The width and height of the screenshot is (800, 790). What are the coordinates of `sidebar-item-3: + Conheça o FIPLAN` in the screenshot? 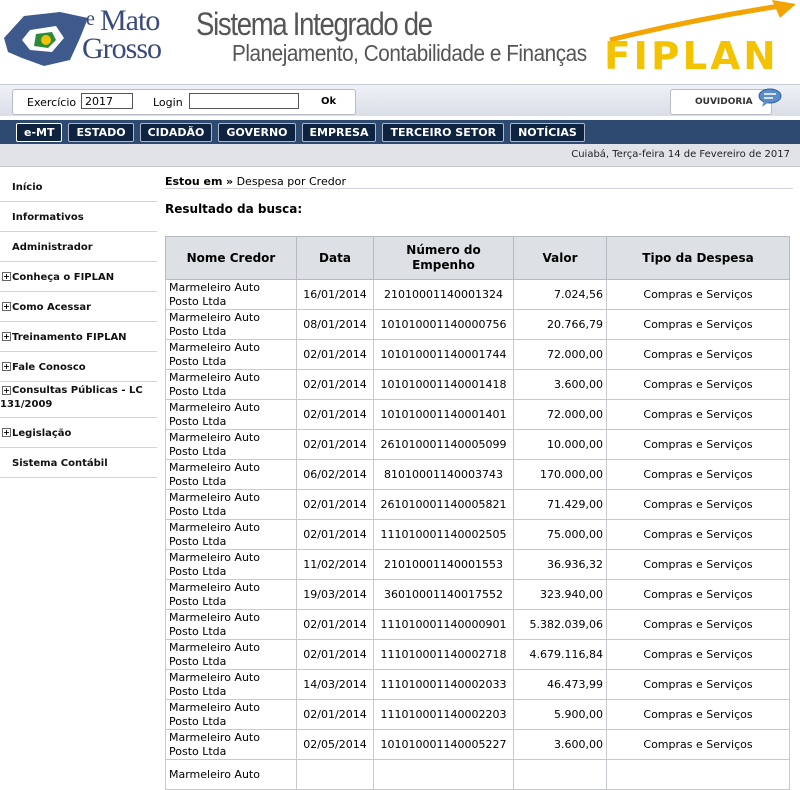 It's located at (78, 277).